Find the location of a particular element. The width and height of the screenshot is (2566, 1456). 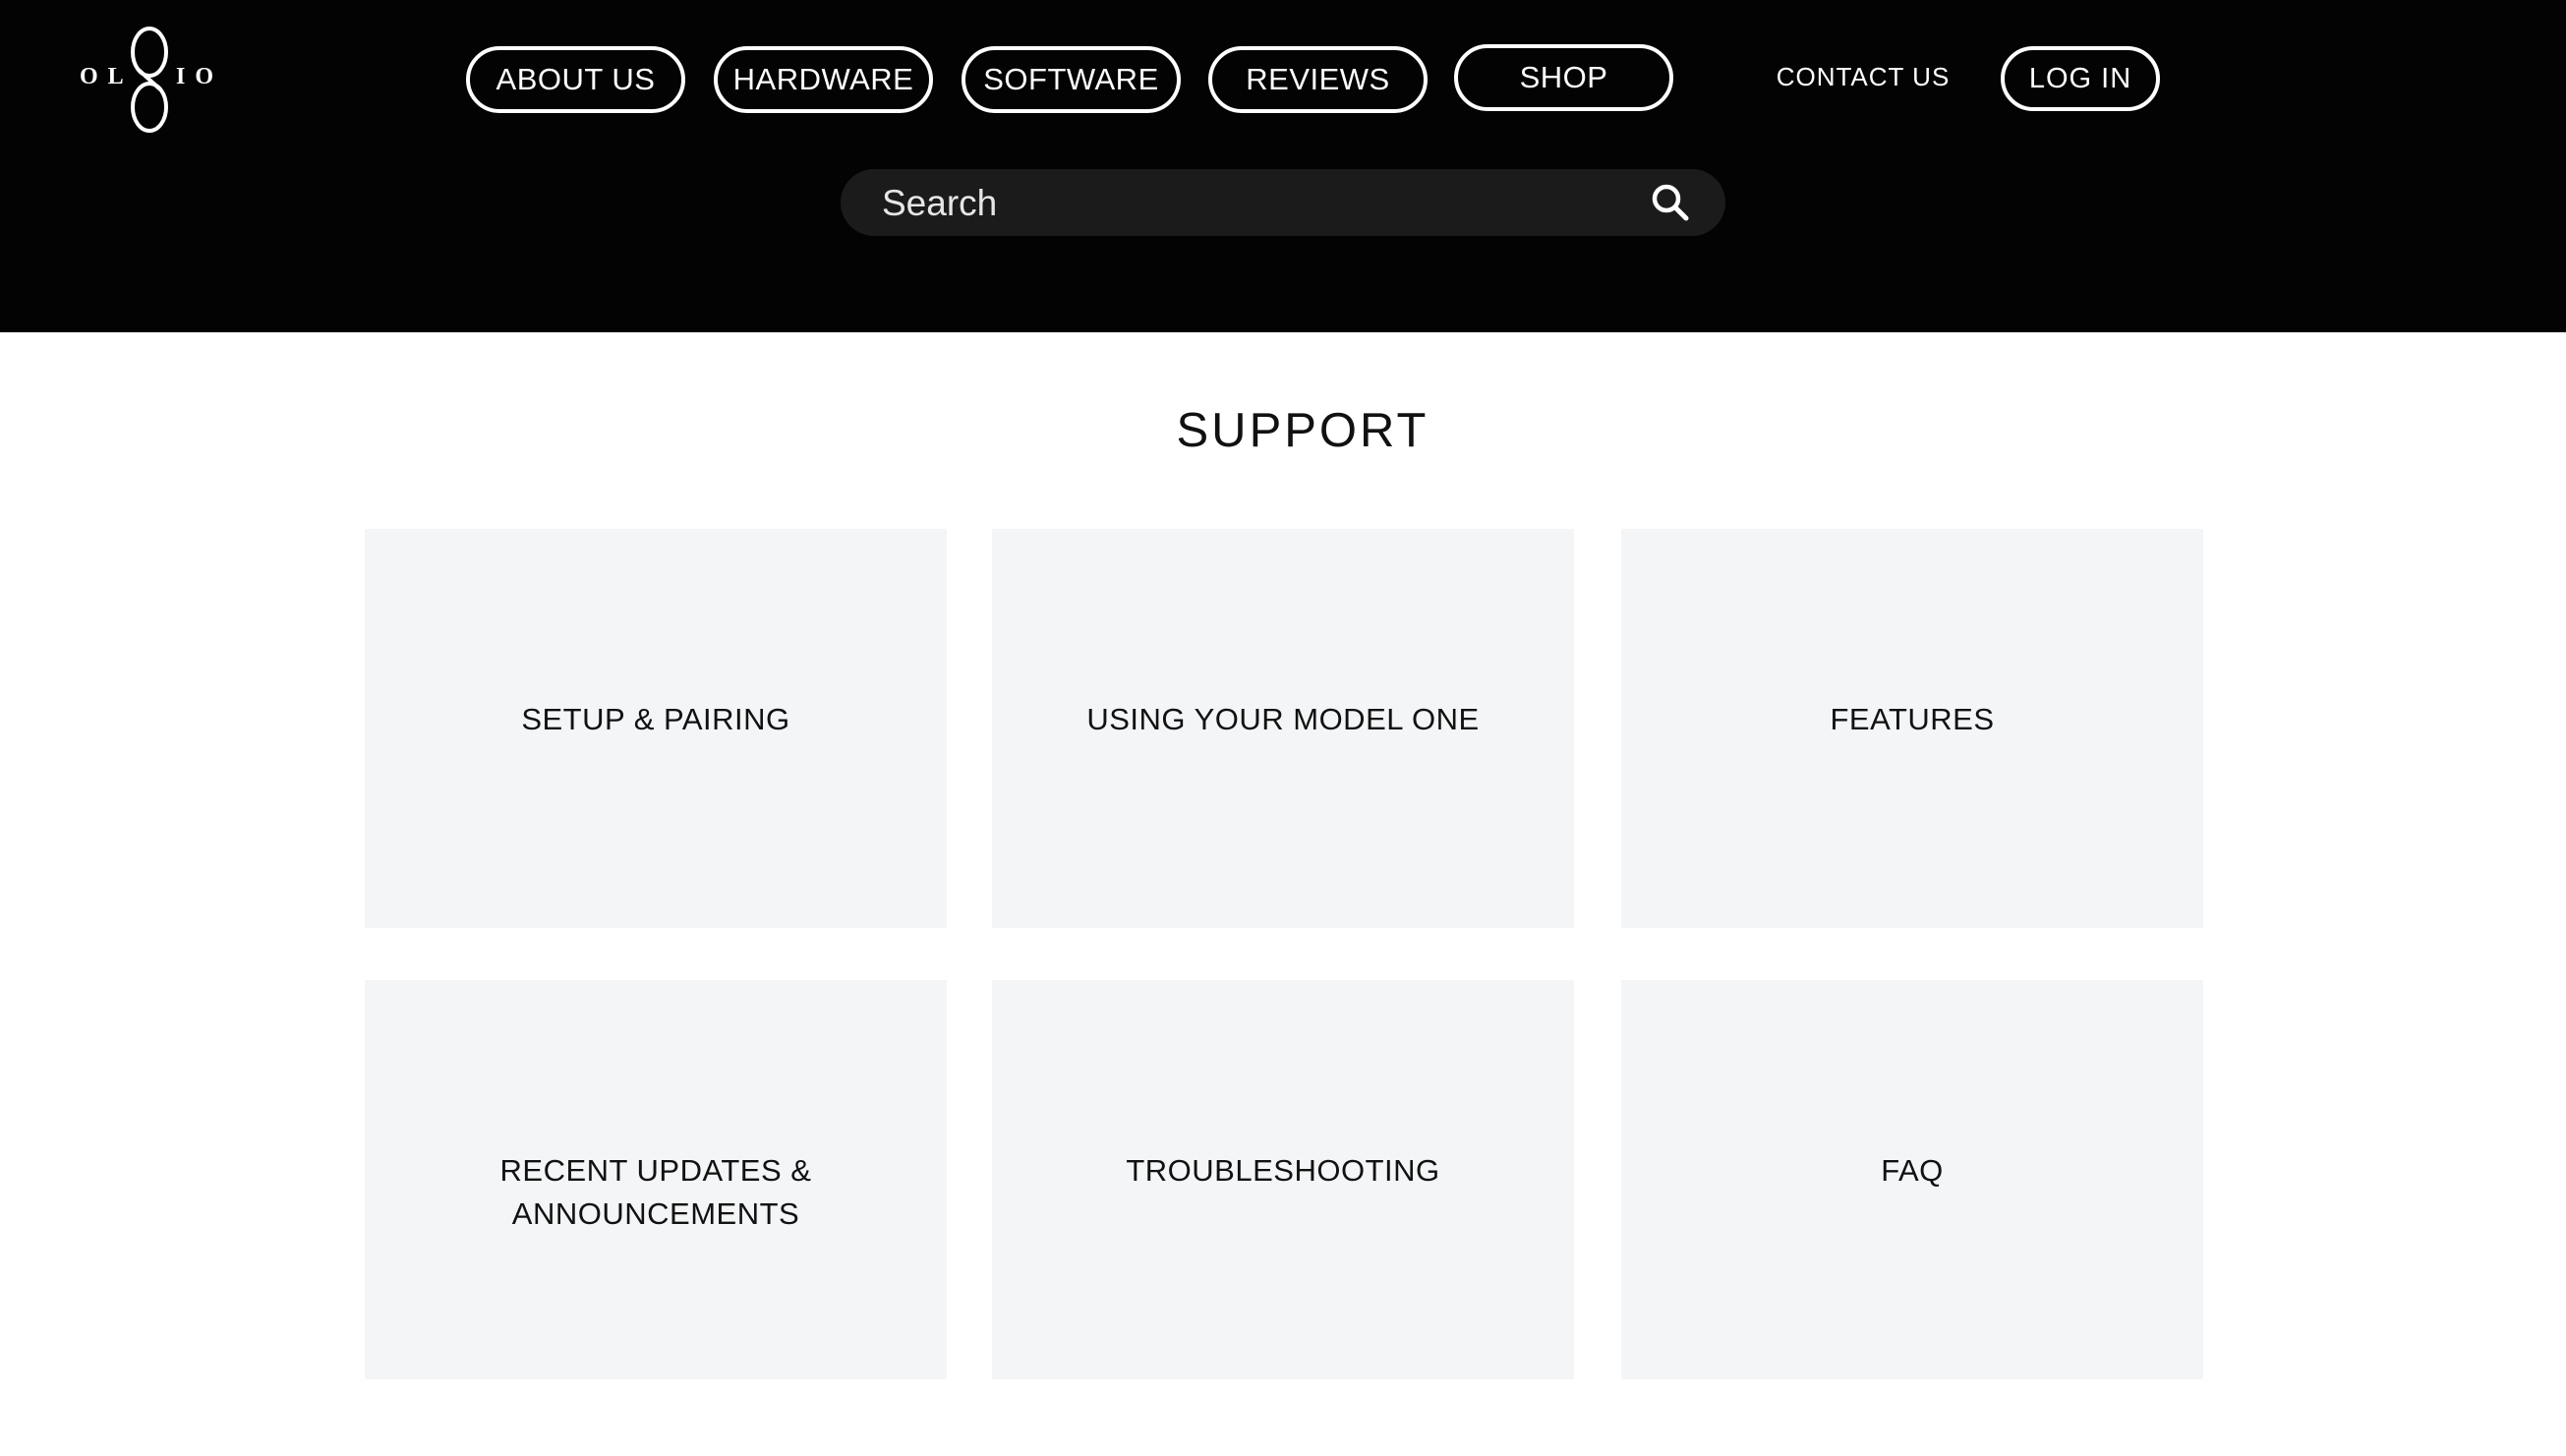

page-title: SUPPORT is located at coordinates (1302, 430).